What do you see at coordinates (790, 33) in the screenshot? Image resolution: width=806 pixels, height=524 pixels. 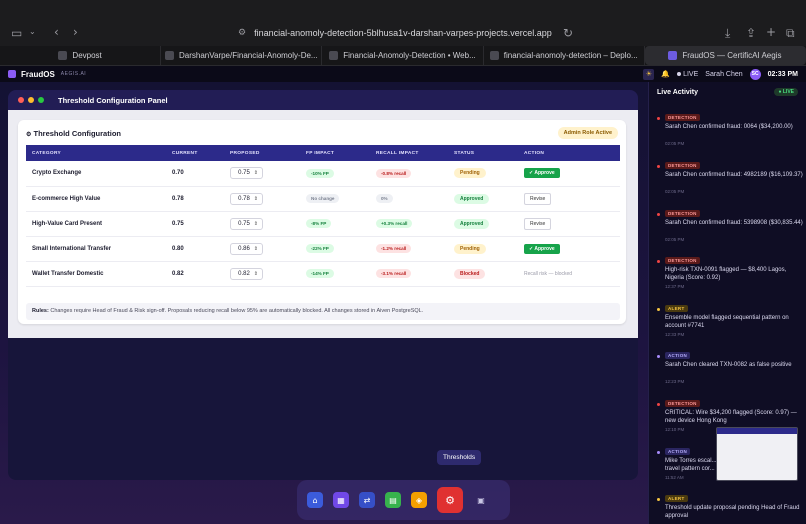 I see `tab-overview-icon: ⧉` at bounding box center [790, 33].